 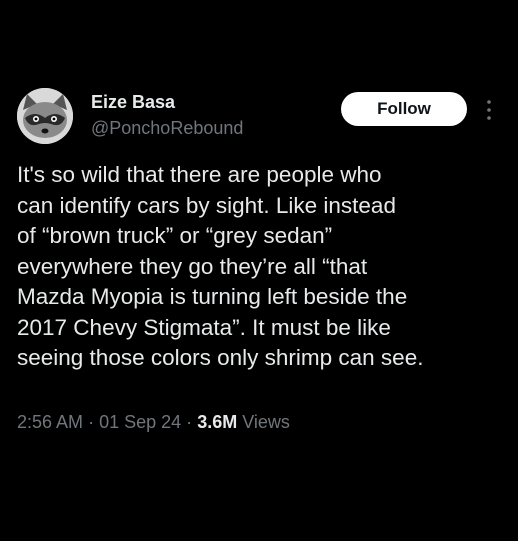 I want to click on tweet-text-line: everywhere they go they’re all “that, so click(x=192, y=266).